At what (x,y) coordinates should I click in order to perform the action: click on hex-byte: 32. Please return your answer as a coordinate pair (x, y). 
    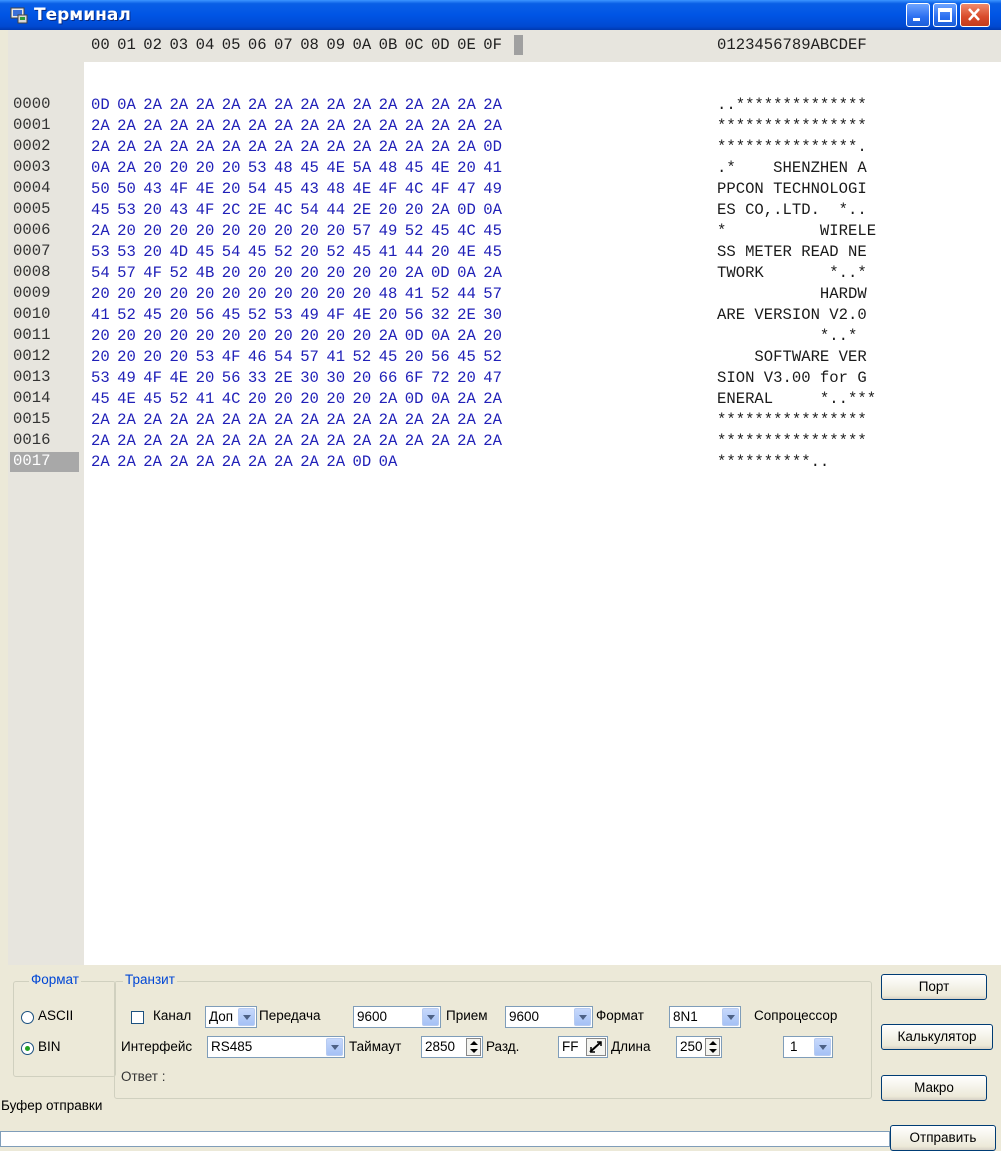
    Looking at the image, I should click on (440, 315).